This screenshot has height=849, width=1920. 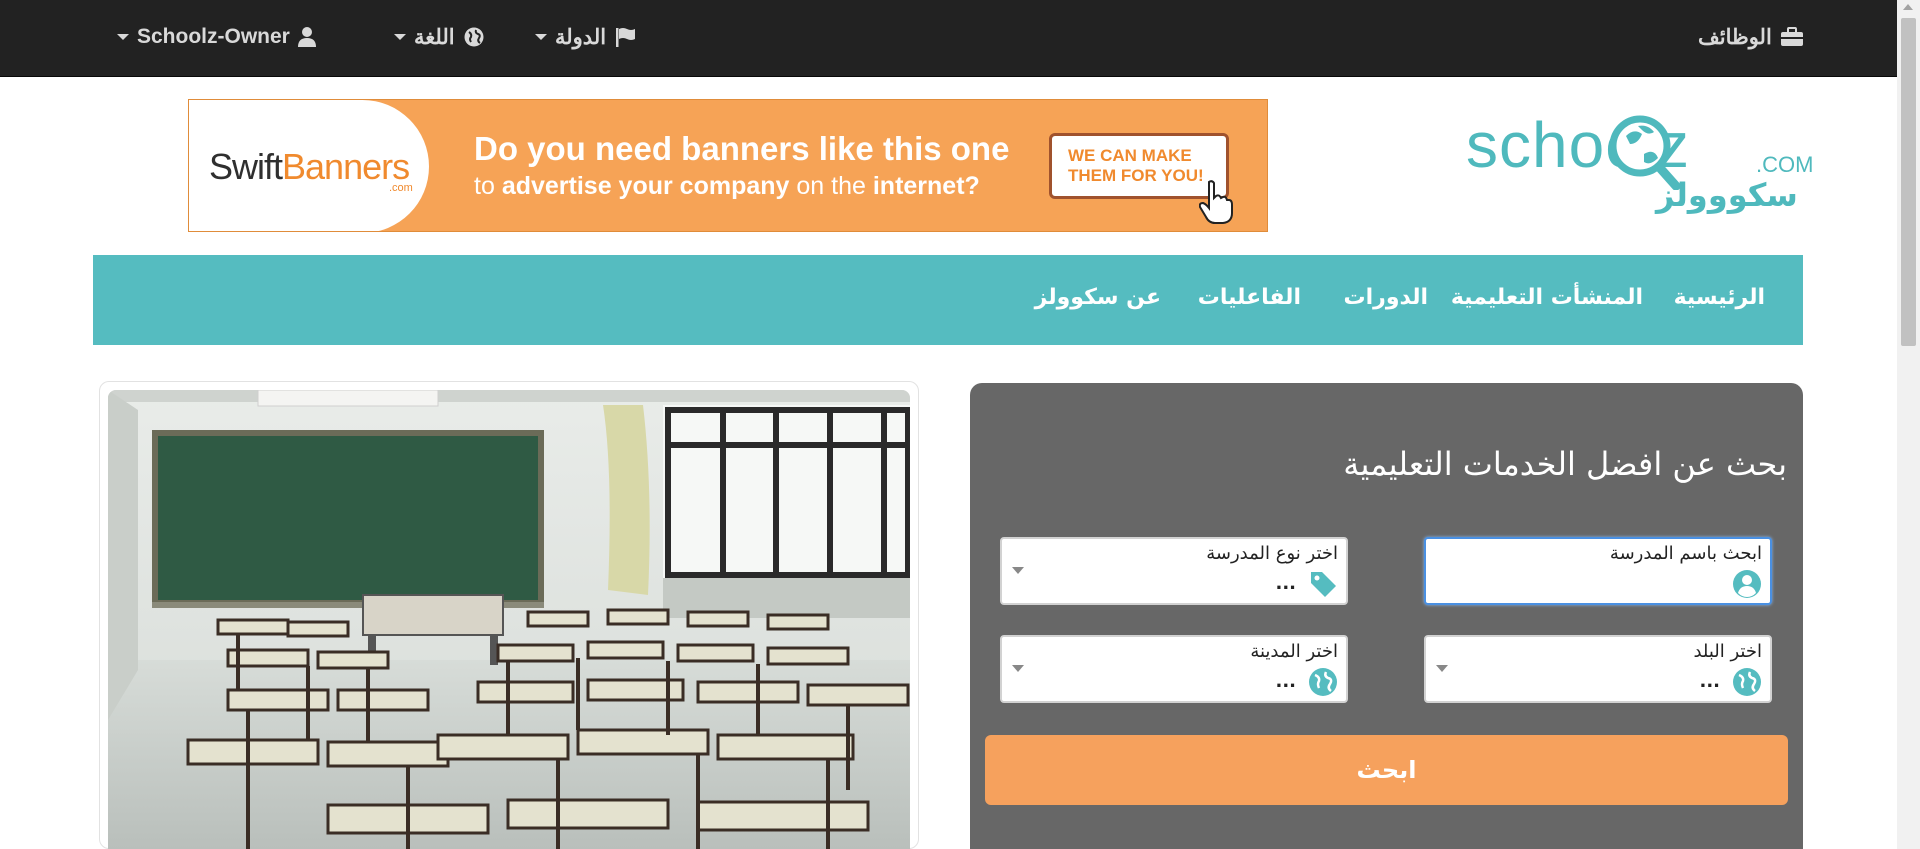 I want to click on briefcase-icon, so click(x=1792, y=37).